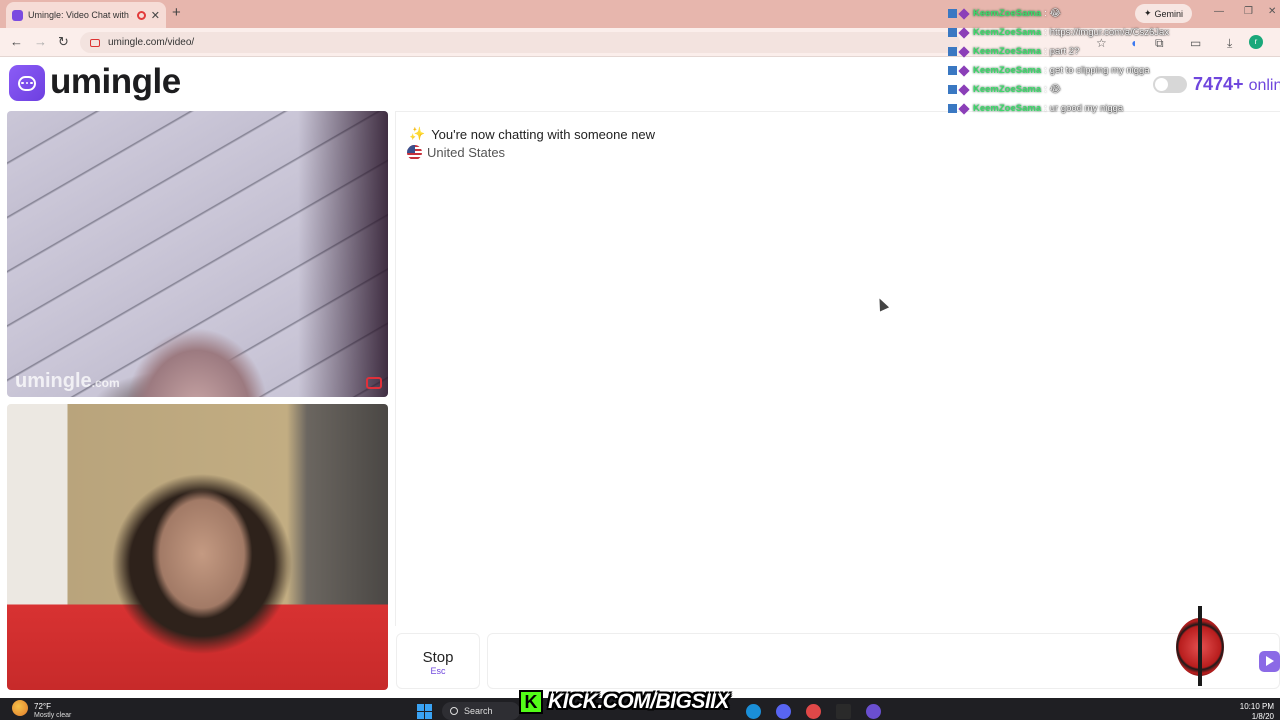 Image resolution: width=1280 pixels, height=722 pixels. I want to click on stream-chat-text: ur good my nigga, so click(1086, 108).